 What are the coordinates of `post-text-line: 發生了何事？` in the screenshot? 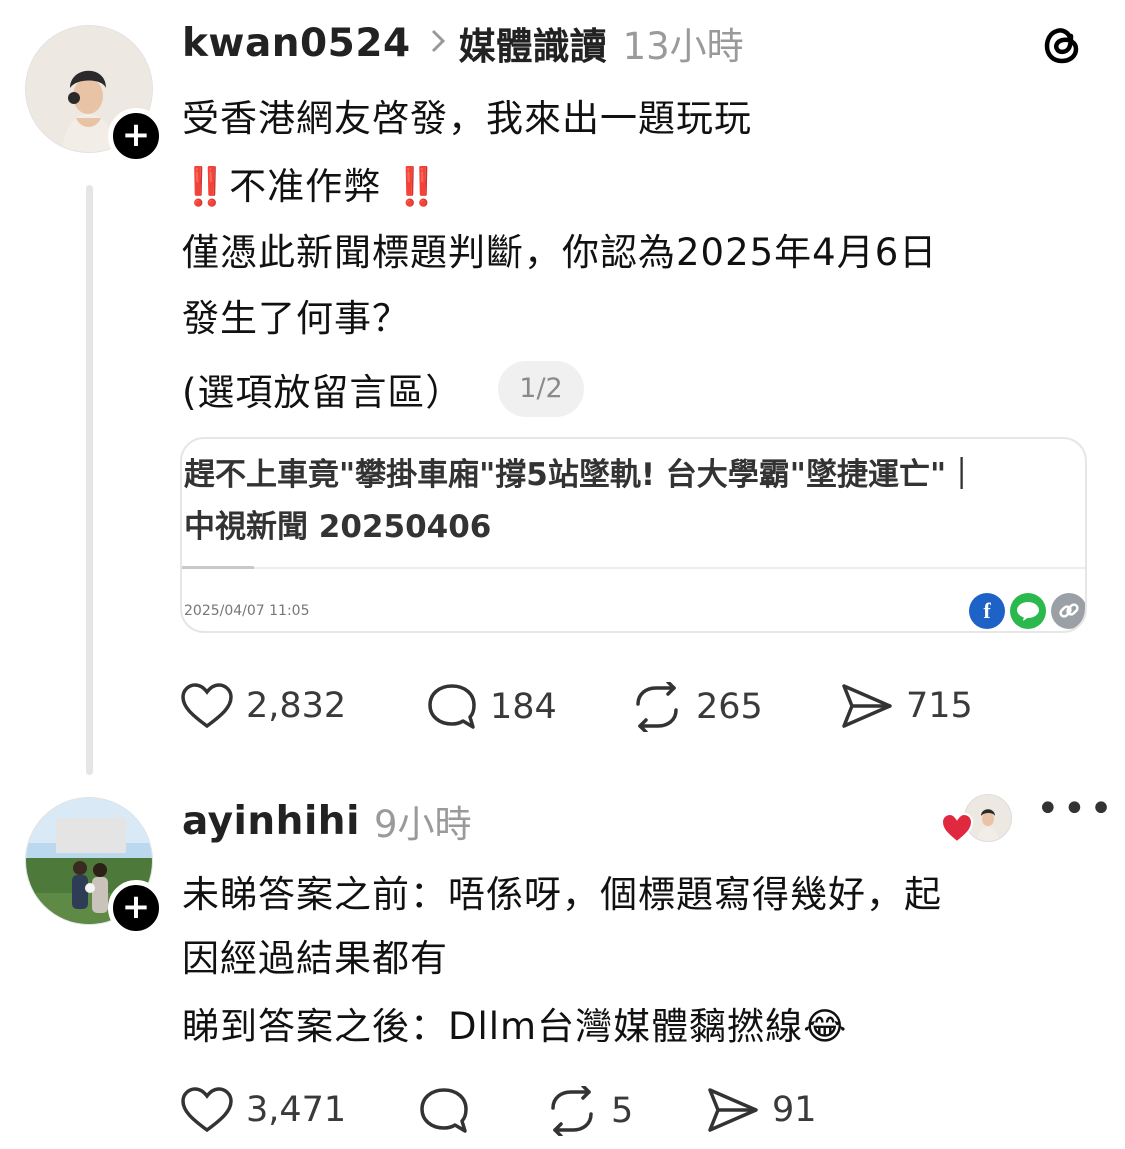 It's located at (296, 318).